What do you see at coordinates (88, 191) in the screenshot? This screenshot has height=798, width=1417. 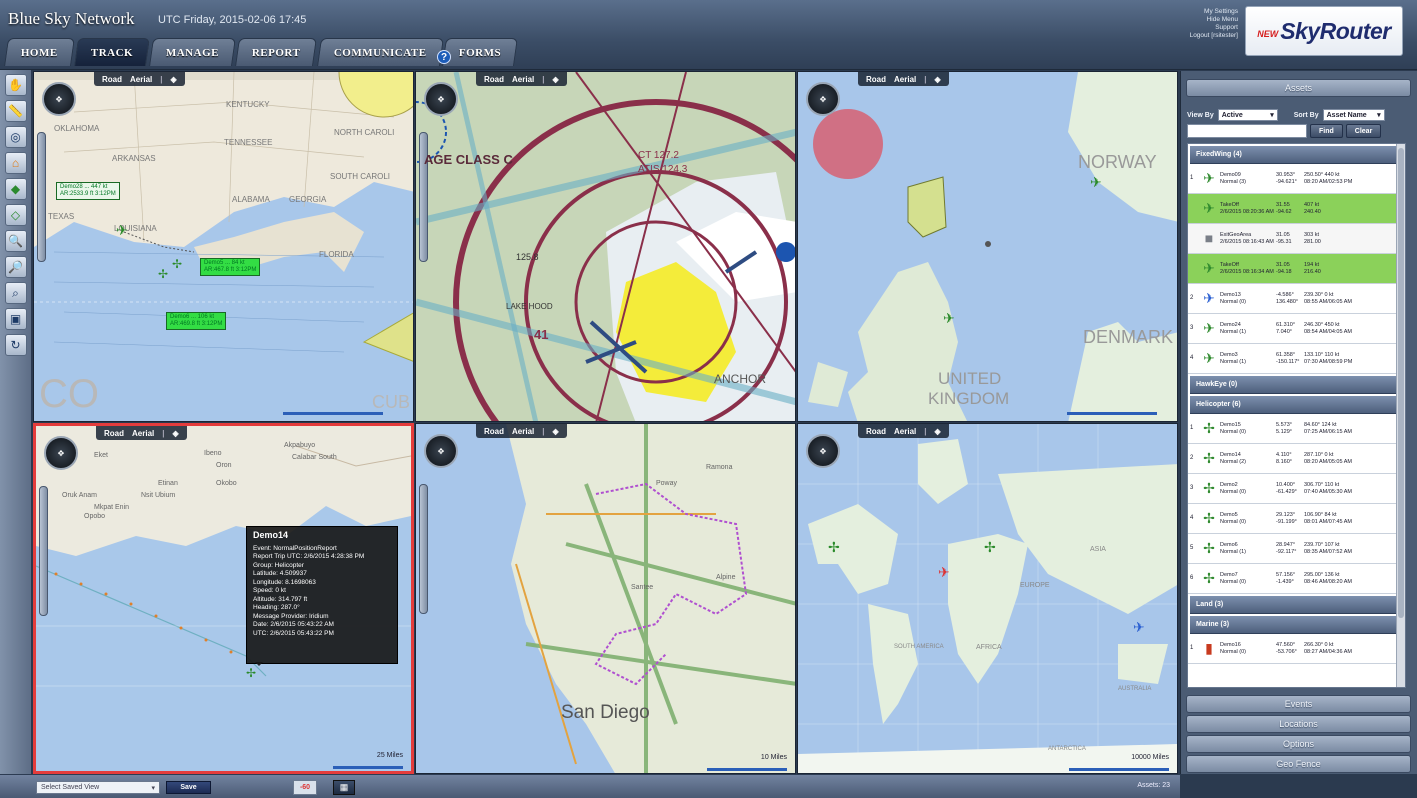 I see `asset-label-demo28: Demo28 ... 447 kt AR:2533.9 ft 3:12PM` at bounding box center [88, 191].